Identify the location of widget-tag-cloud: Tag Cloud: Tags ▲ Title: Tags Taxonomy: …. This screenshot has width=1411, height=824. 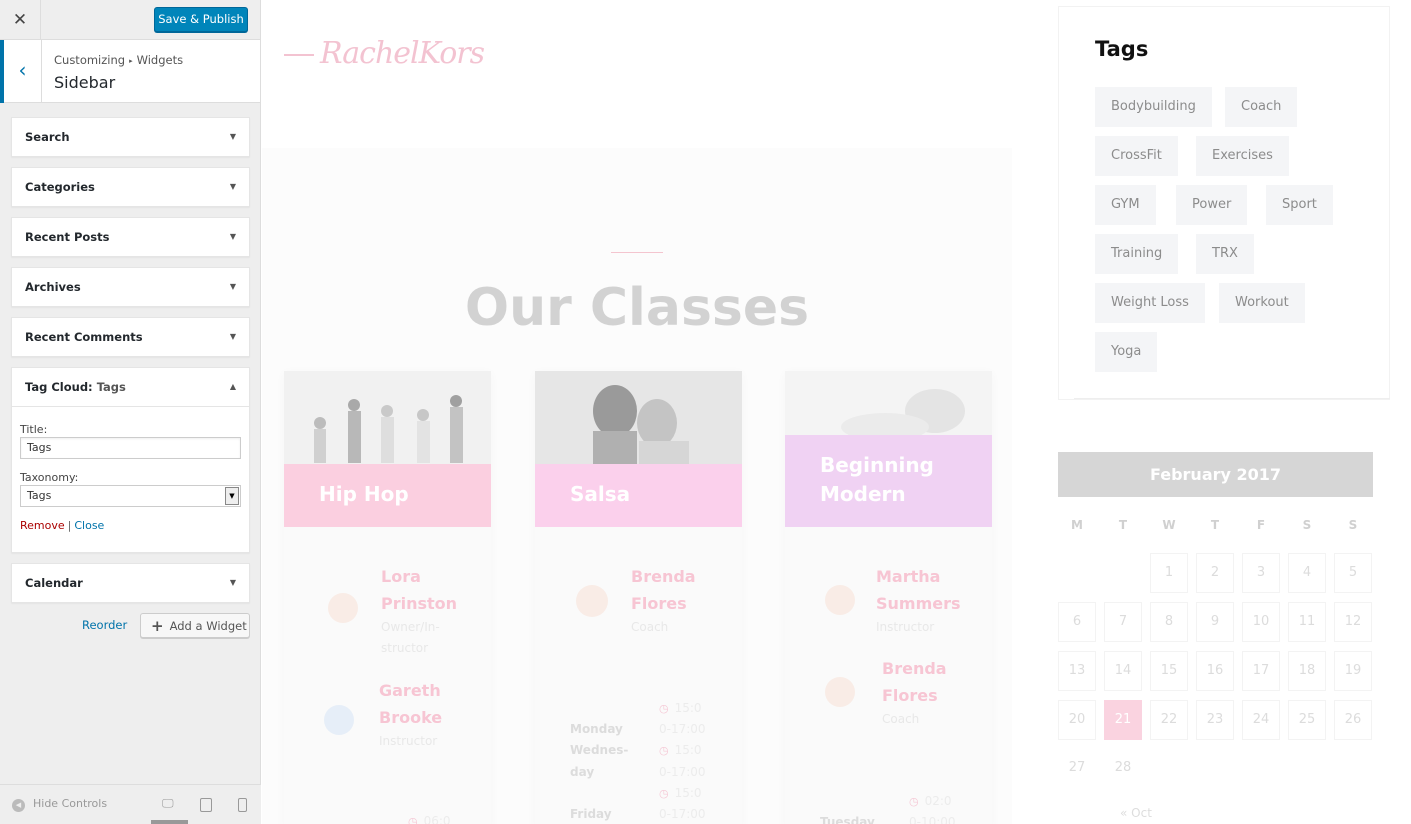
(130, 460).